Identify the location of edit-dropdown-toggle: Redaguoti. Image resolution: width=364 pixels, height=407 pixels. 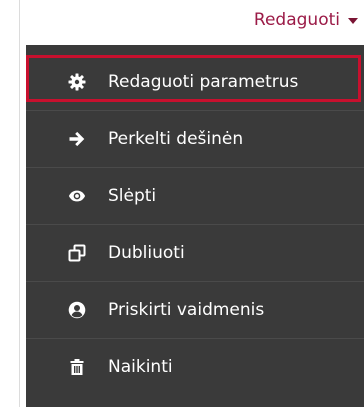
(306, 20).